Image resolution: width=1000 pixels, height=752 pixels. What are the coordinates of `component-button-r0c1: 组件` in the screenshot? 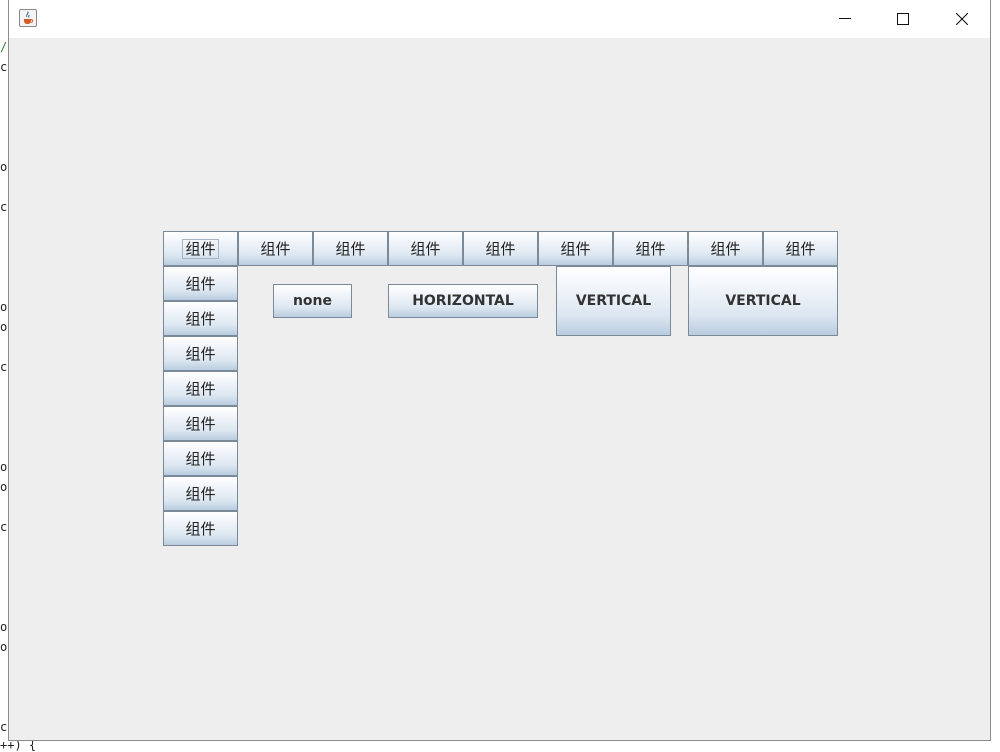 It's located at (275, 248).